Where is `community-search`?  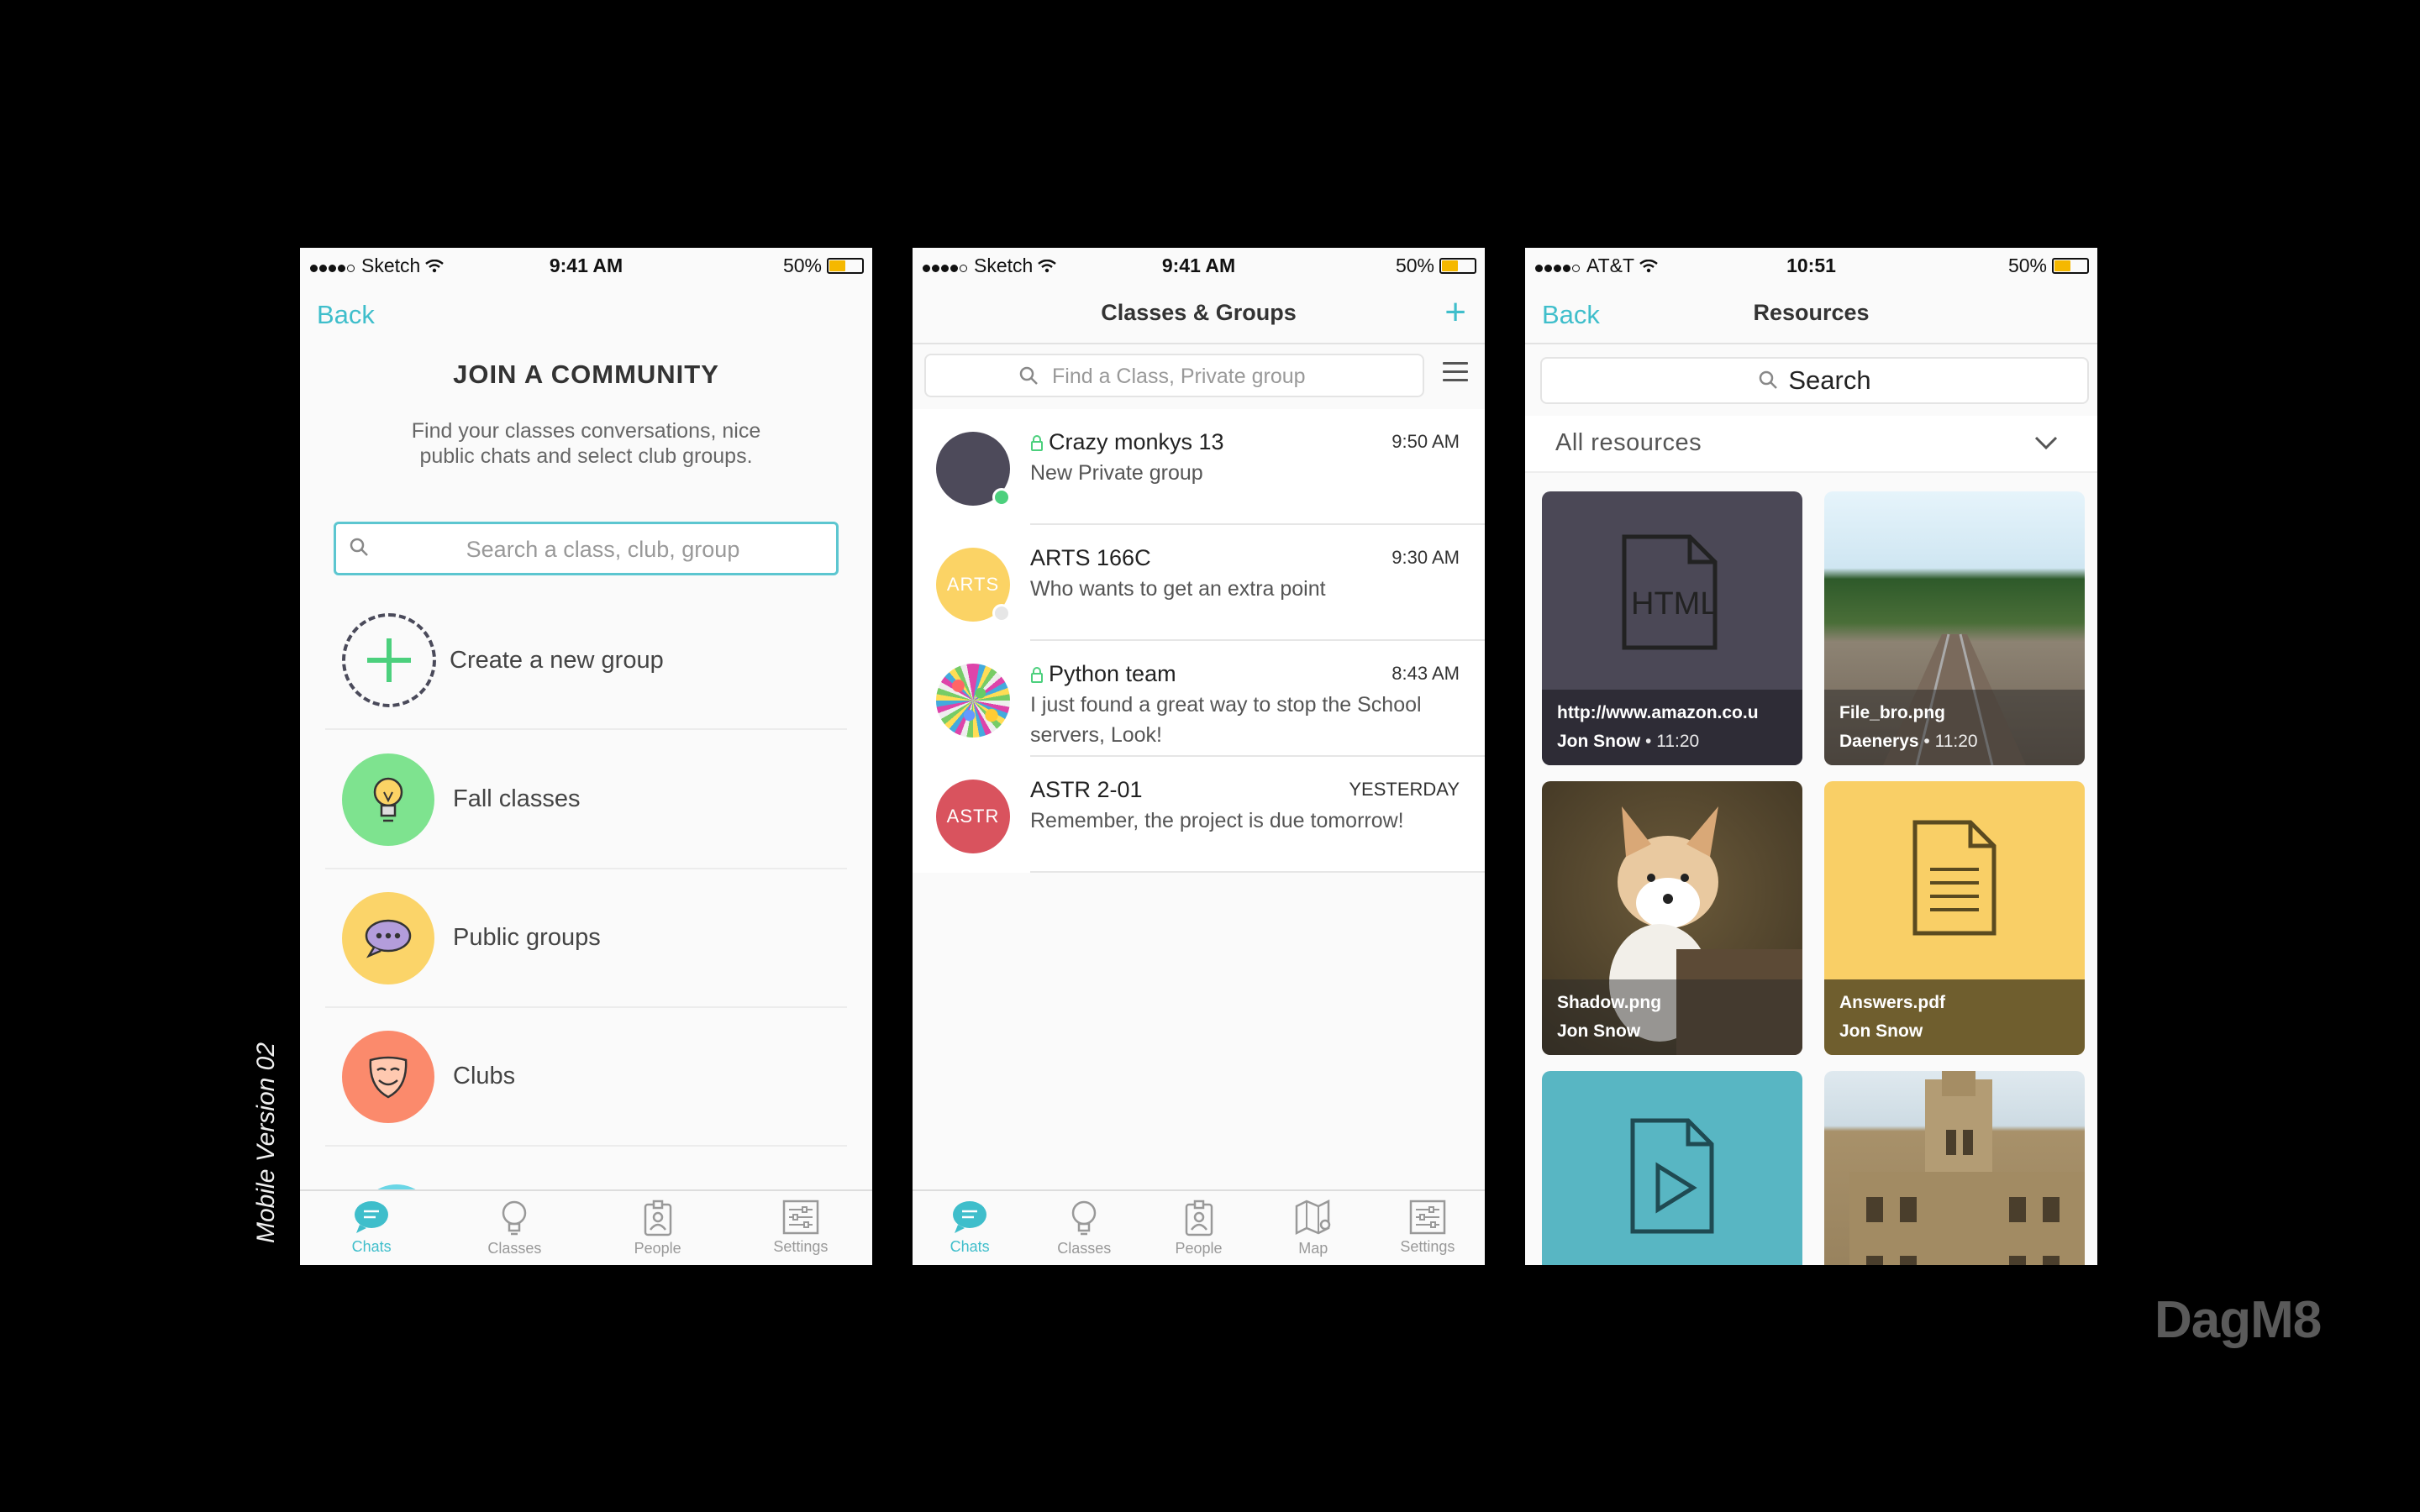
community-search is located at coordinates (586, 548).